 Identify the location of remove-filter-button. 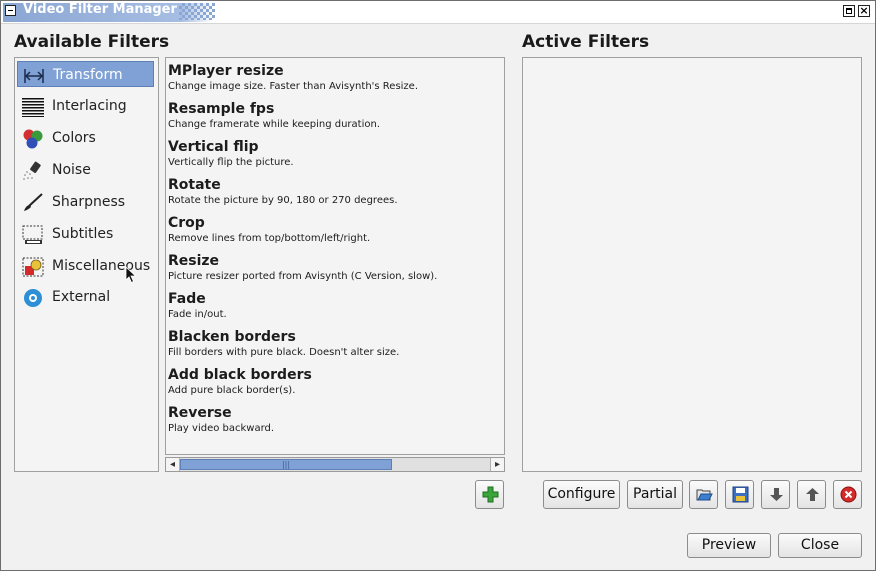
(847, 494).